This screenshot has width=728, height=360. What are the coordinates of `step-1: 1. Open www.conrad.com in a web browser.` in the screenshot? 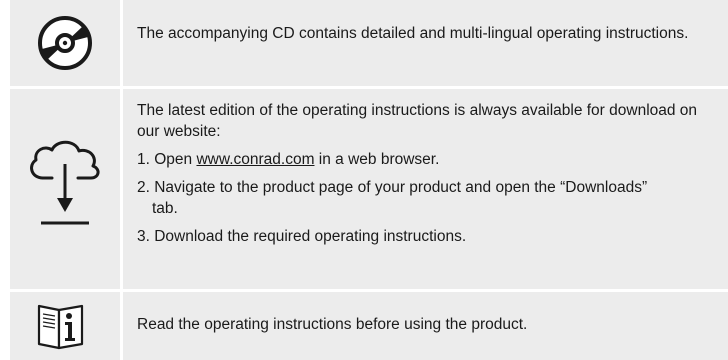 It's located at (425, 159).